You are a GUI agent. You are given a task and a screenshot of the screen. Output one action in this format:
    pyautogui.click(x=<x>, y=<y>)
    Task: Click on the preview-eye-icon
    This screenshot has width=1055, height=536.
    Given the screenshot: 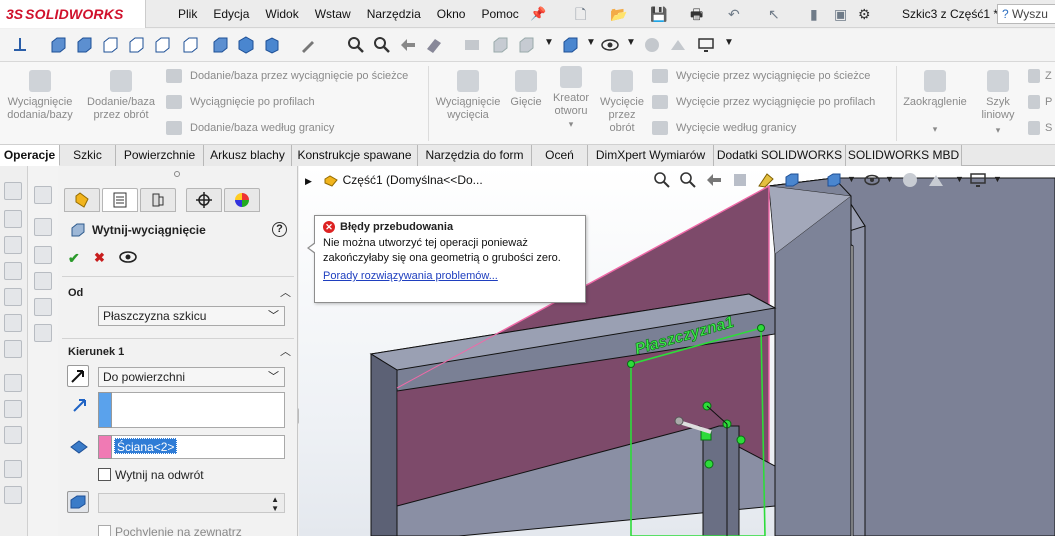 What is the action you would take?
    pyautogui.click(x=128, y=257)
    